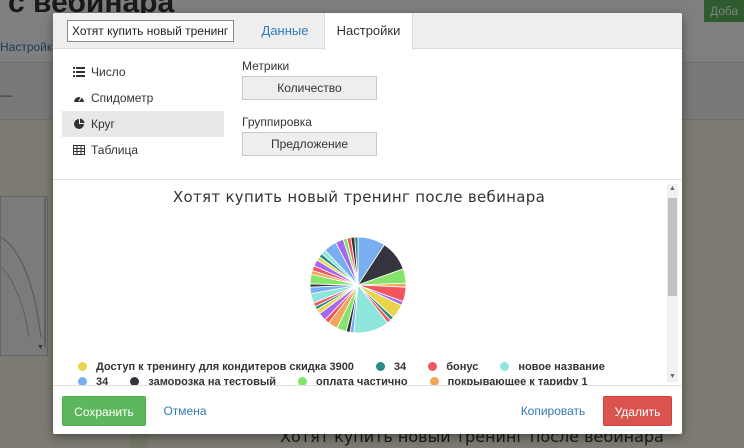 The height and width of the screenshot is (448, 744). Describe the element at coordinates (266, 66) in the screenshot. I see `metrics-label: Метрики` at that location.